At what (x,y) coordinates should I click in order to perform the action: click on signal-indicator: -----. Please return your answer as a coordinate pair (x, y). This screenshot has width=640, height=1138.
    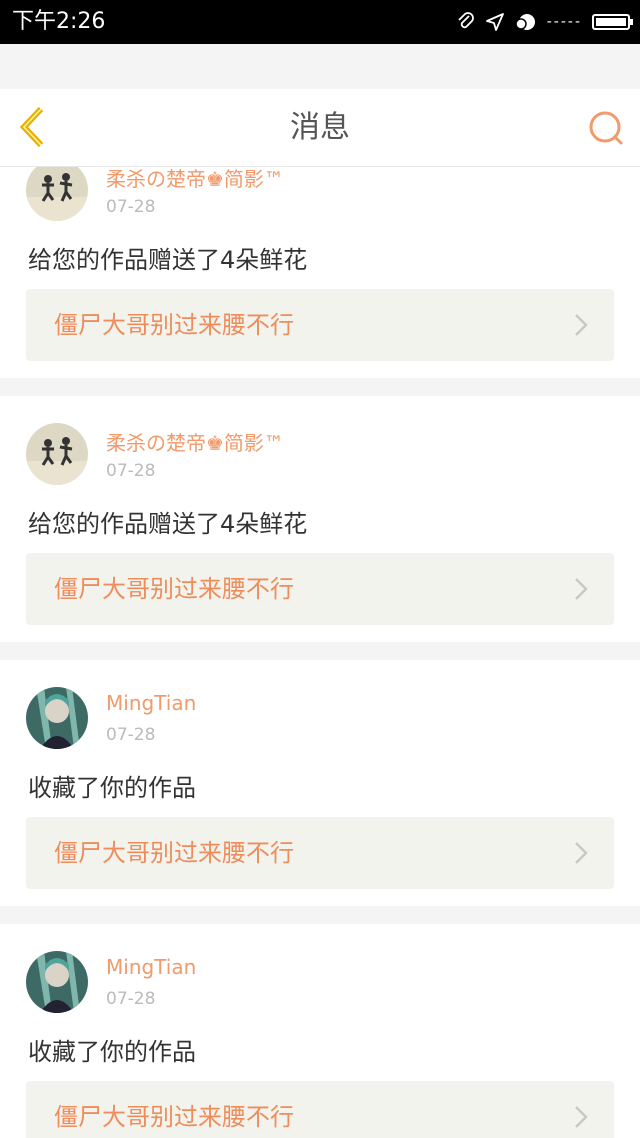
    Looking at the image, I should click on (564, 22).